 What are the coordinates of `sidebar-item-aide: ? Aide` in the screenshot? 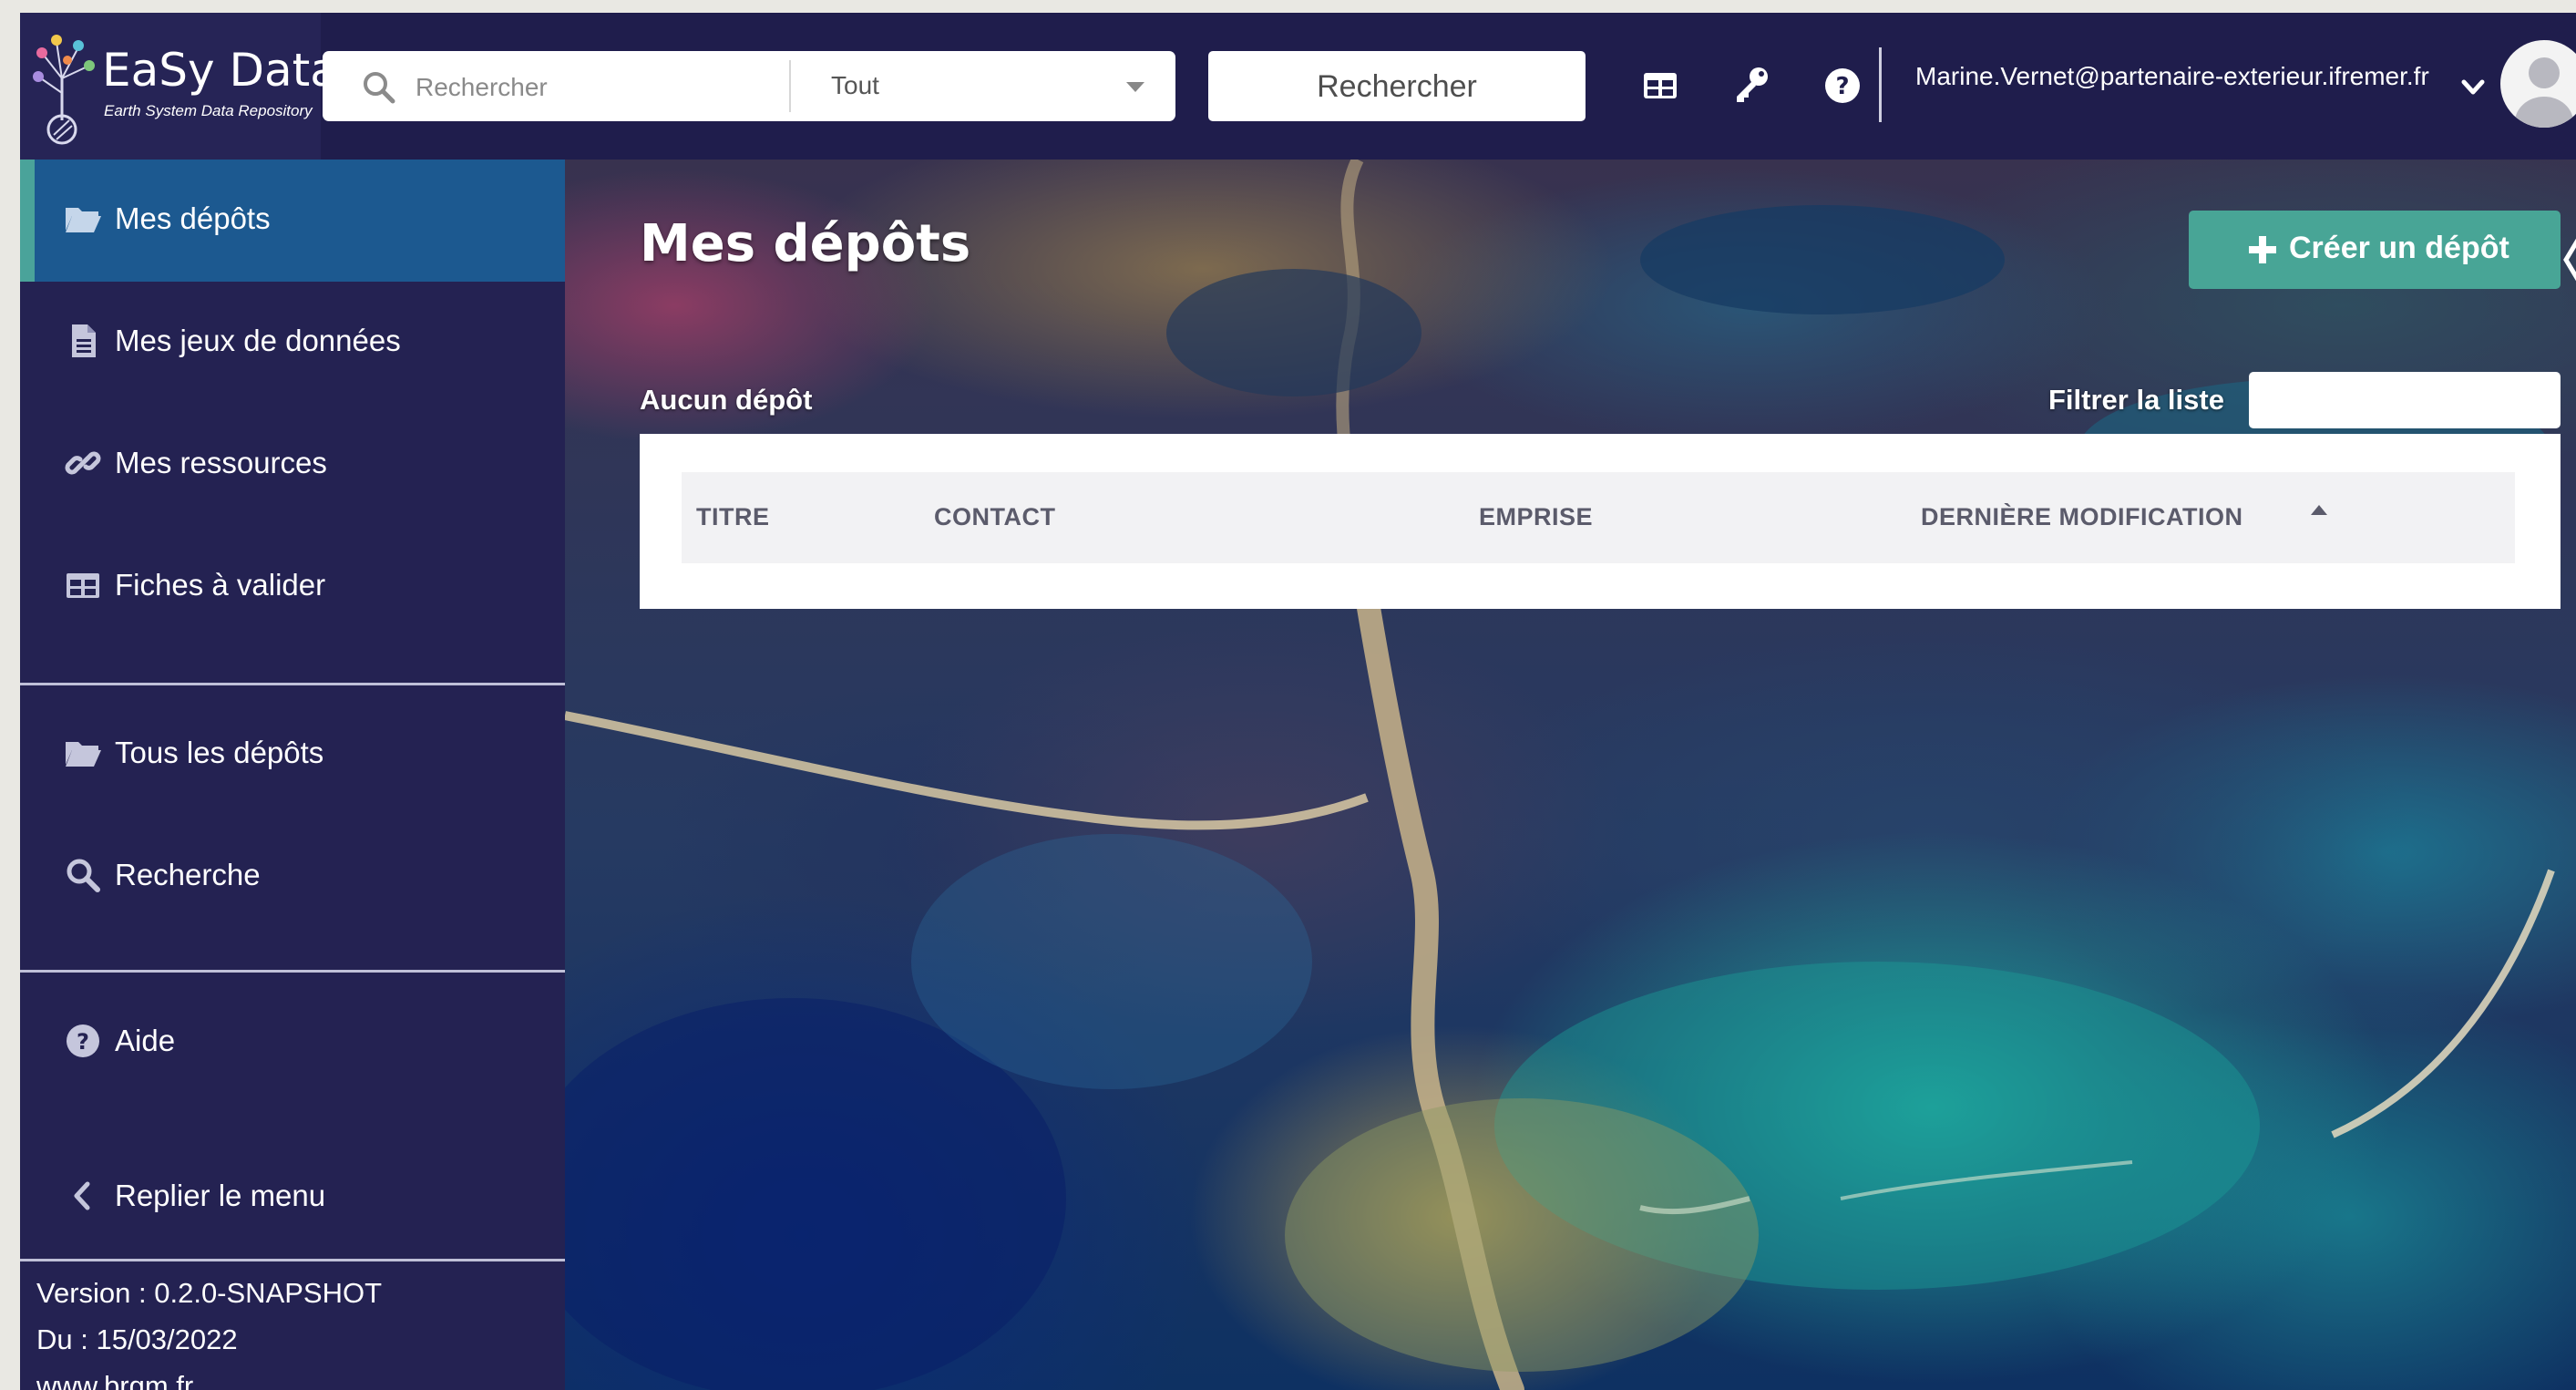 It's located at (293, 1043).